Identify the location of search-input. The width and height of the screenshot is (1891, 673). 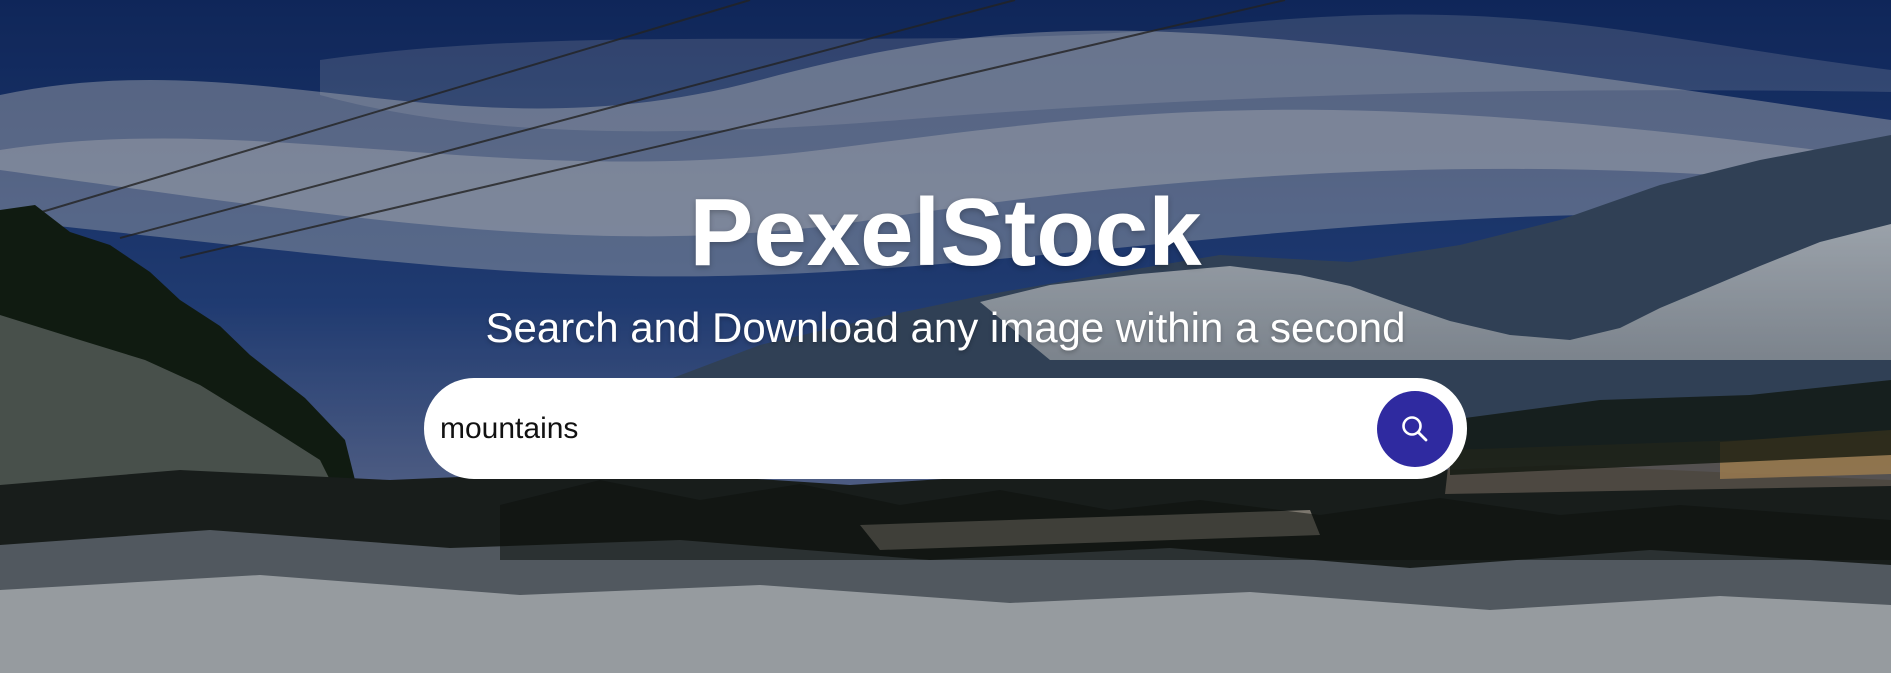
(908, 428).